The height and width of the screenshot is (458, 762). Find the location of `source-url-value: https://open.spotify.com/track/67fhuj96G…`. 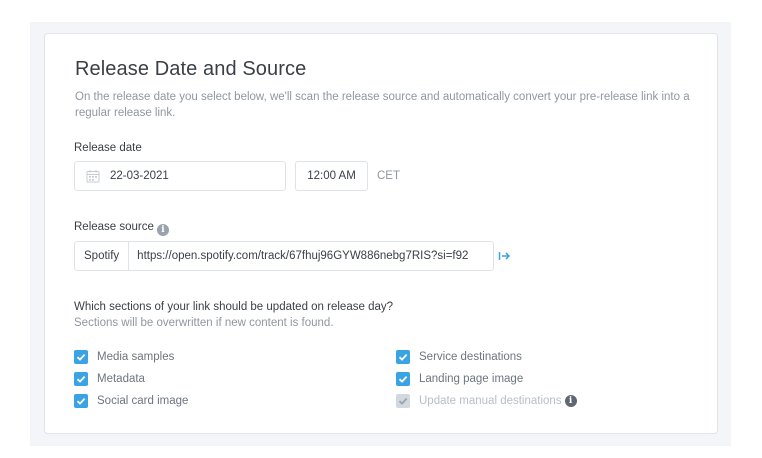

source-url-value: https://open.spotify.com/track/67fhuj96G… is located at coordinates (298, 256).